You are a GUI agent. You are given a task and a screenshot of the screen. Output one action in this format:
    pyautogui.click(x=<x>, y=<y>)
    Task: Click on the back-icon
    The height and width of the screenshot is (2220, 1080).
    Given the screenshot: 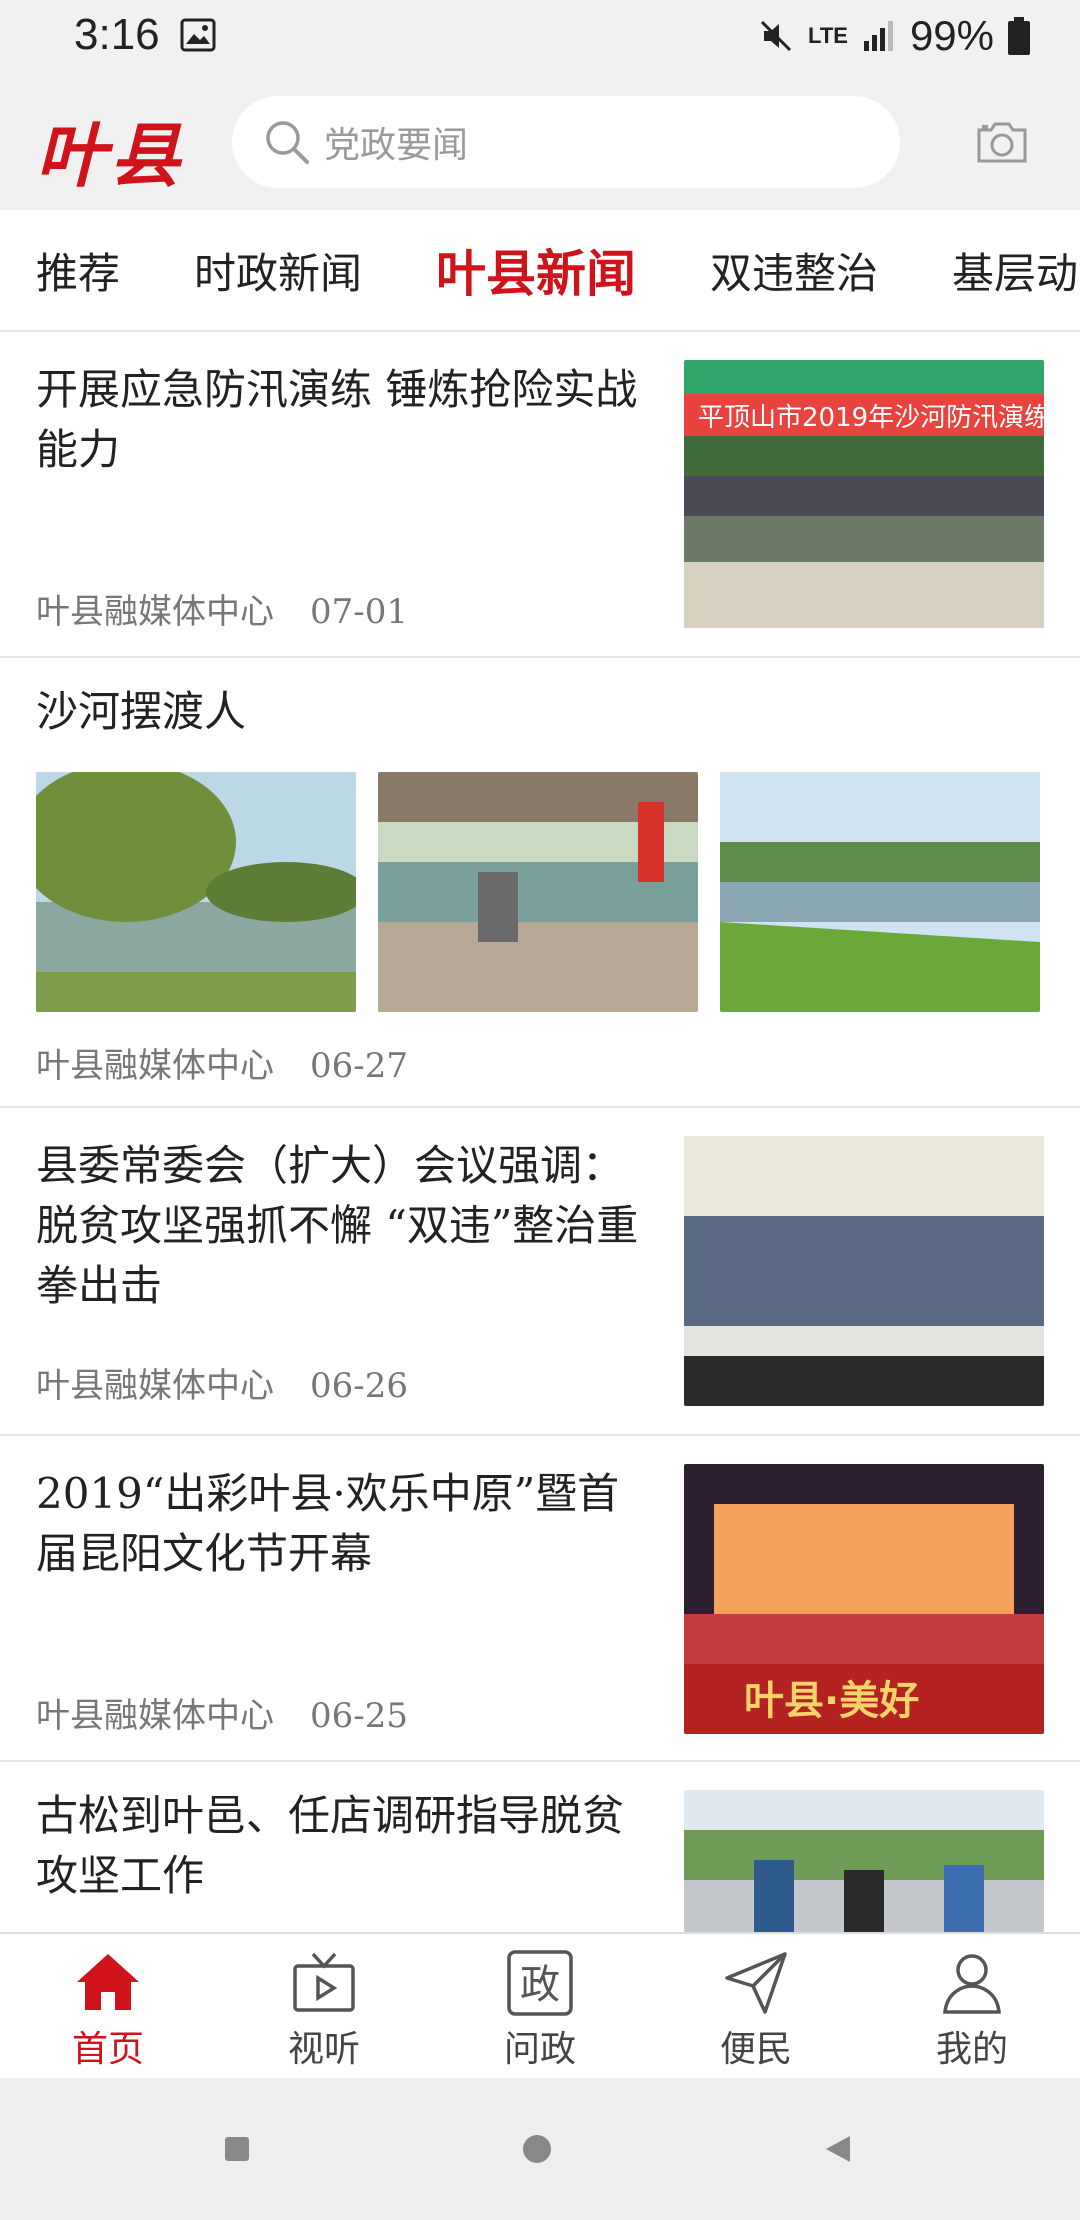 What is the action you would take?
    pyautogui.click(x=838, y=2149)
    